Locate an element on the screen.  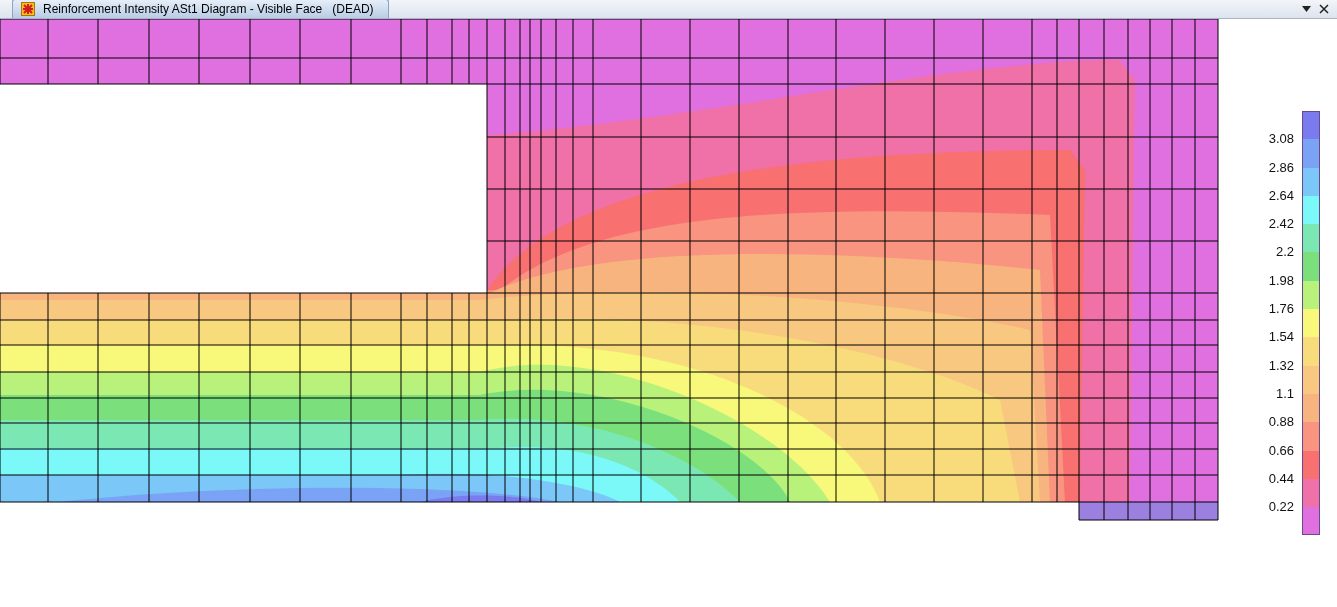
legend-label: 0.44 is located at coordinates (1280, 478).